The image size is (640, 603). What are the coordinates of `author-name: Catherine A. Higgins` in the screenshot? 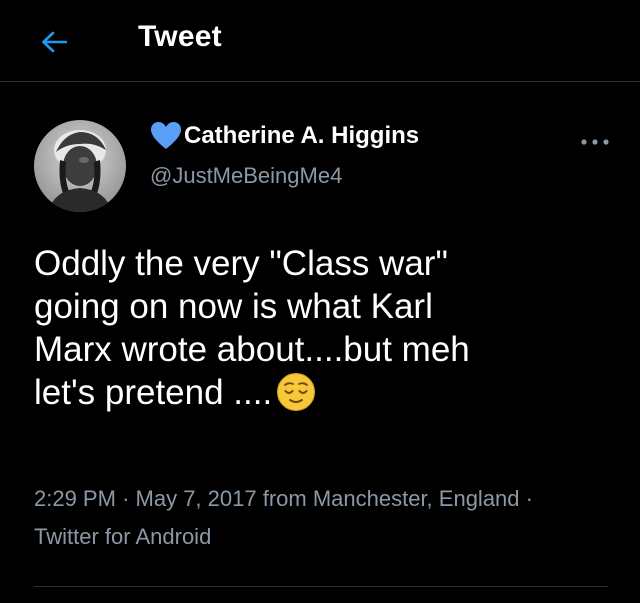 It's located at (284, 136).